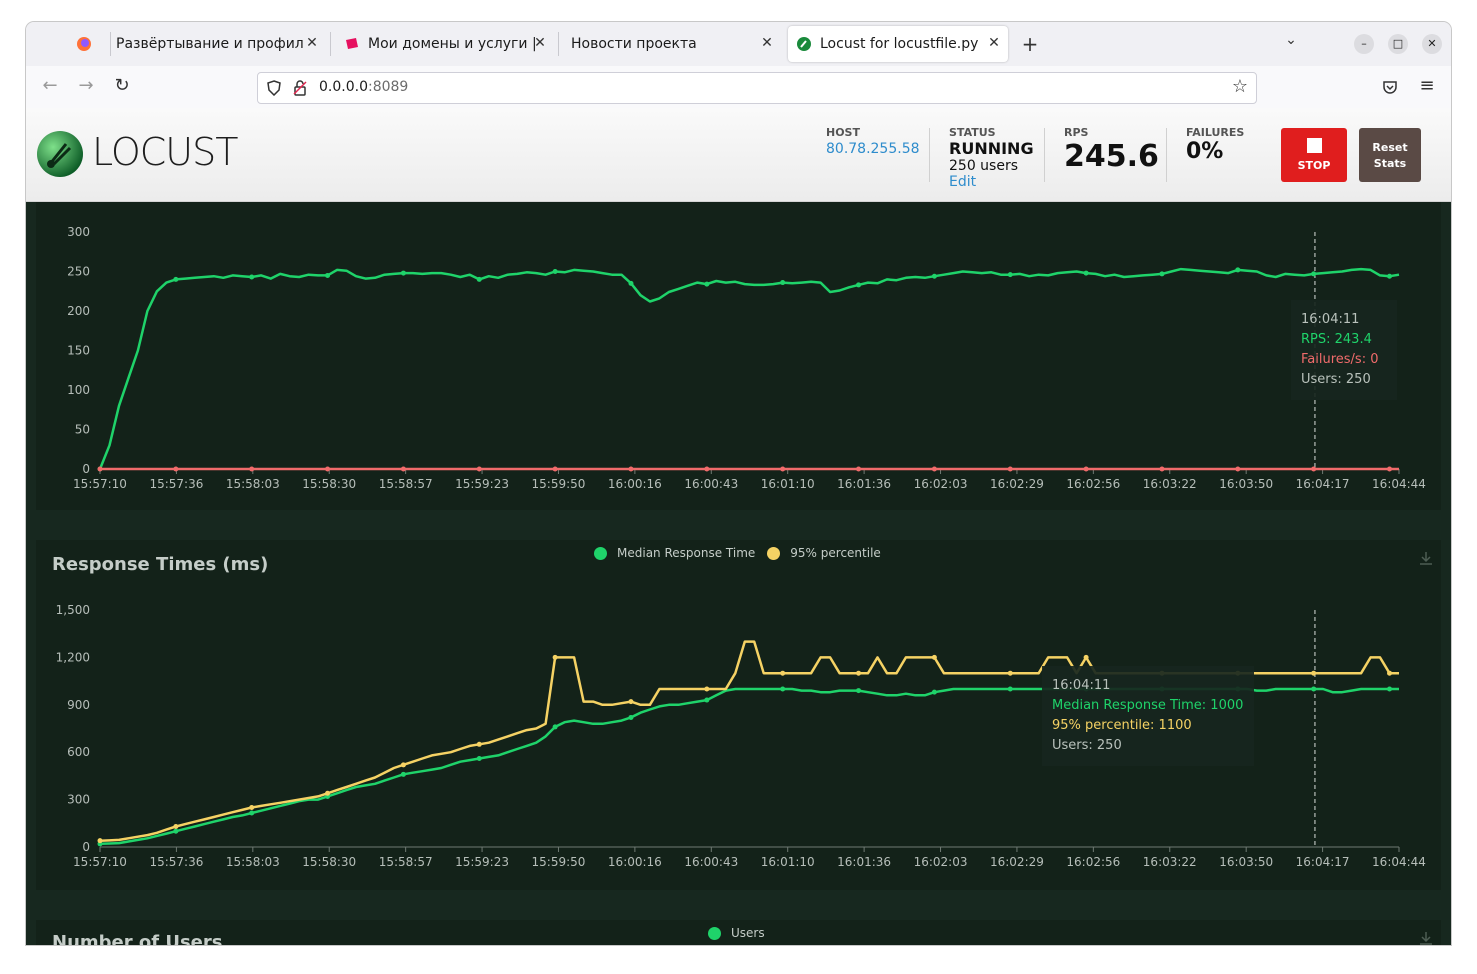 This screenshot has width=1477, height=974. What do you see at coordinates (86, 85) in the screenshot?
I see `forward-arrow-icon: →` at bounding box center [86, 85].